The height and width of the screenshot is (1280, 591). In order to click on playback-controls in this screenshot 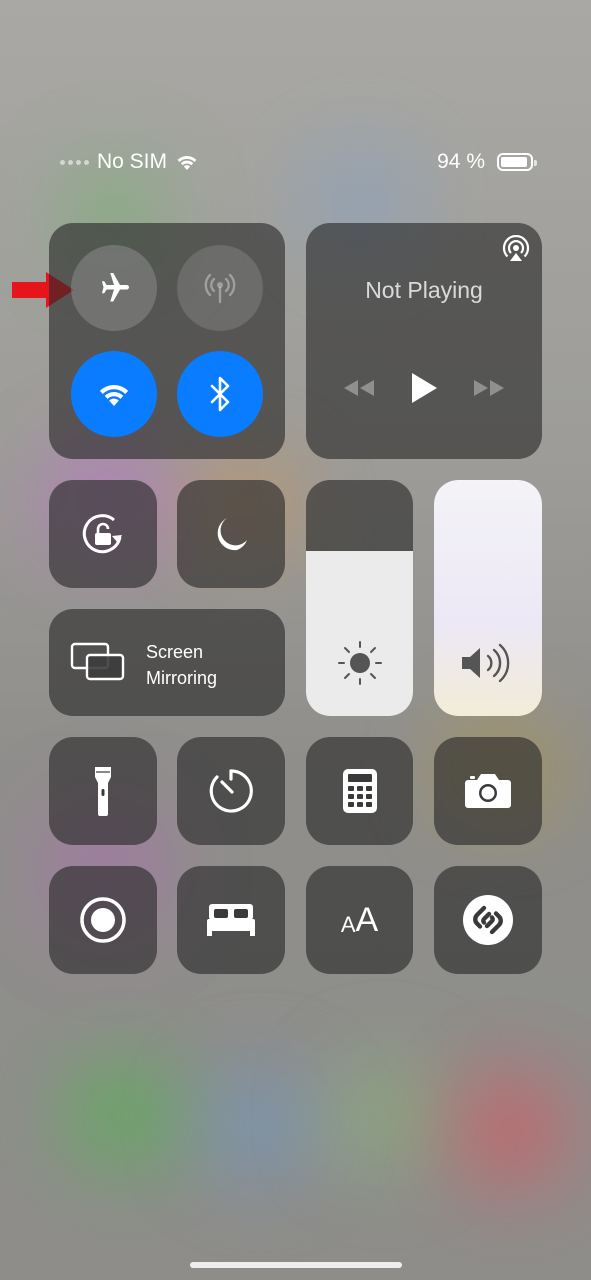, I will do `click(424, 388)`.